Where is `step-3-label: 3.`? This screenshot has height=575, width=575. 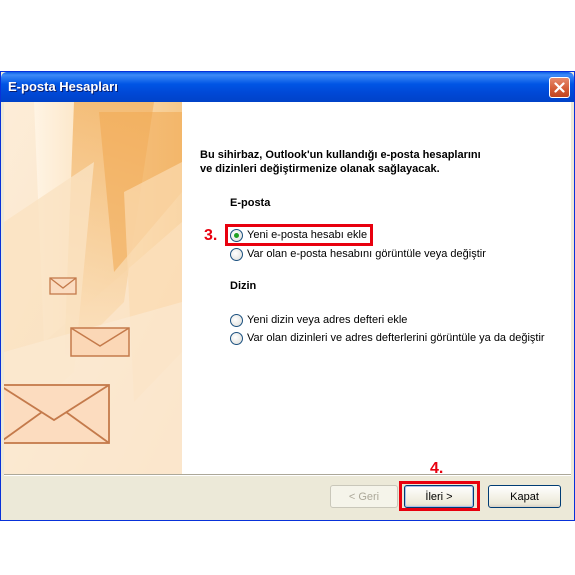 step-3-label: 3. is located at coordinates (211, 235).